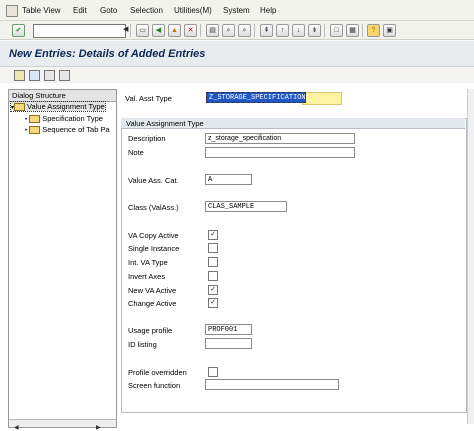 The height and width of the screenshot is (431, 474). What do you see at coordinates (322, 98) in the screenshot?
I see `key-field-extension` at bounding box center [322, 98].